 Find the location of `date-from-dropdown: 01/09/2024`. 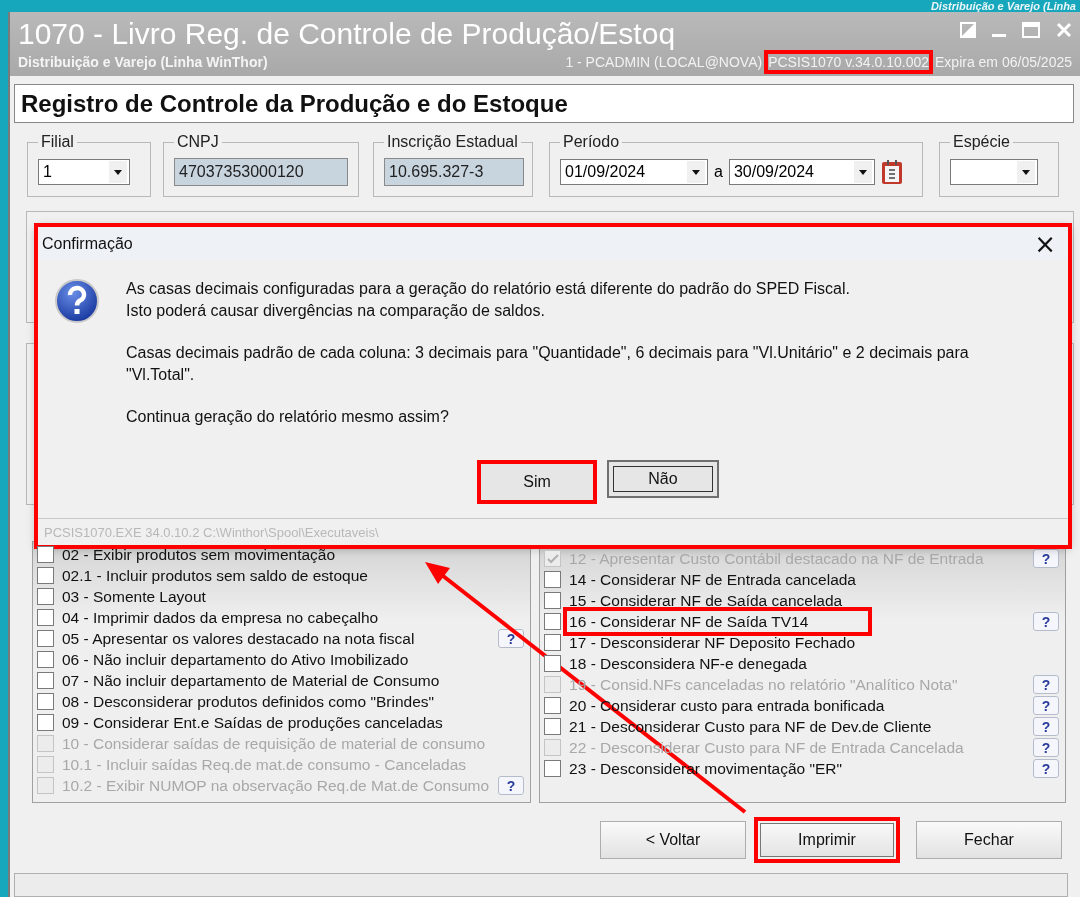

date-from-dropdown: 01/09/2024 is located at coordinates (634, 171).